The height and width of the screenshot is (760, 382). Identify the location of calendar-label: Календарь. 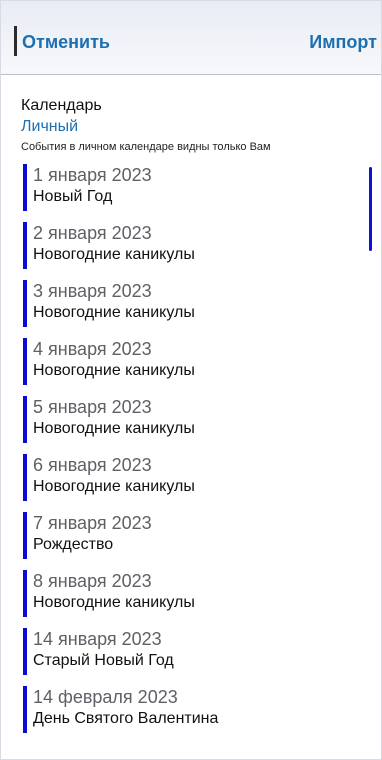
(61, 105).